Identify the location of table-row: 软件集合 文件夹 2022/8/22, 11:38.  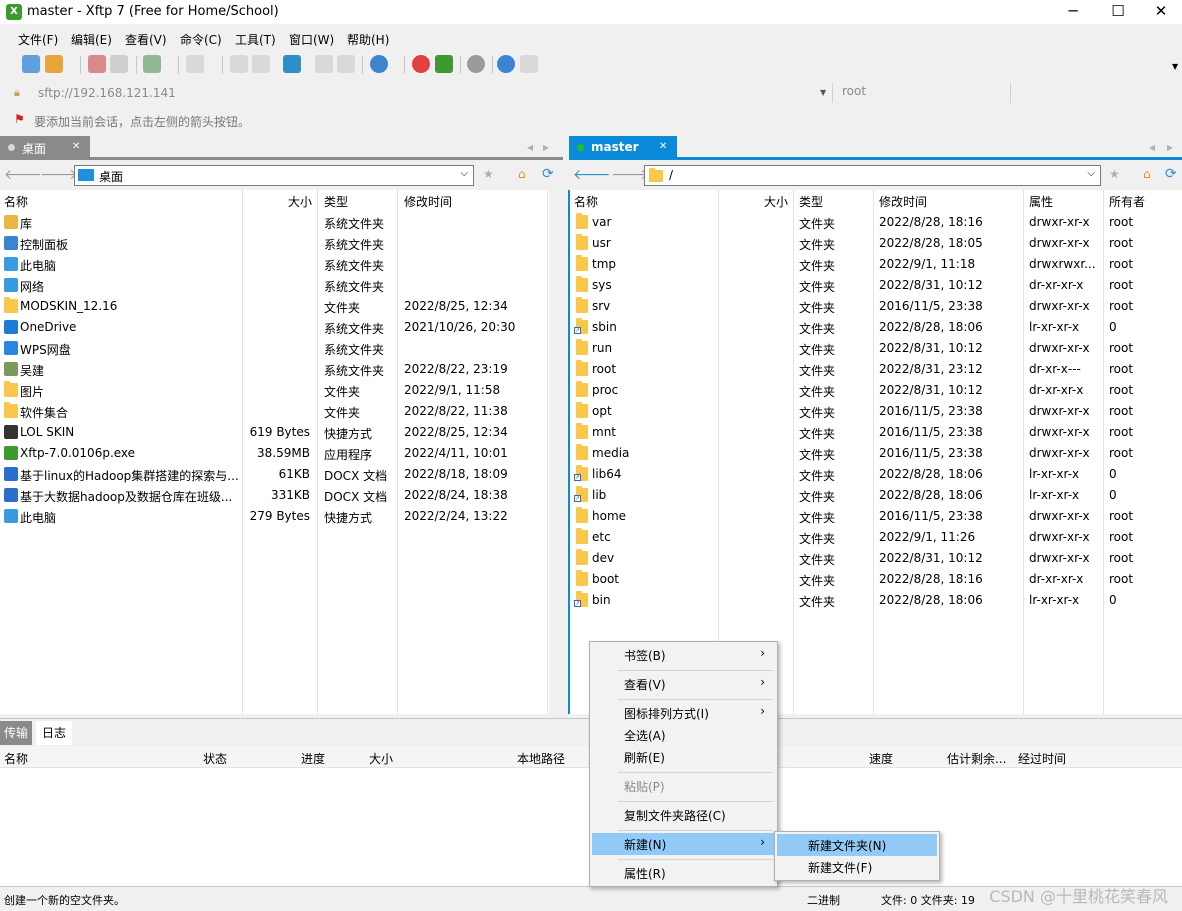
(273, 411).